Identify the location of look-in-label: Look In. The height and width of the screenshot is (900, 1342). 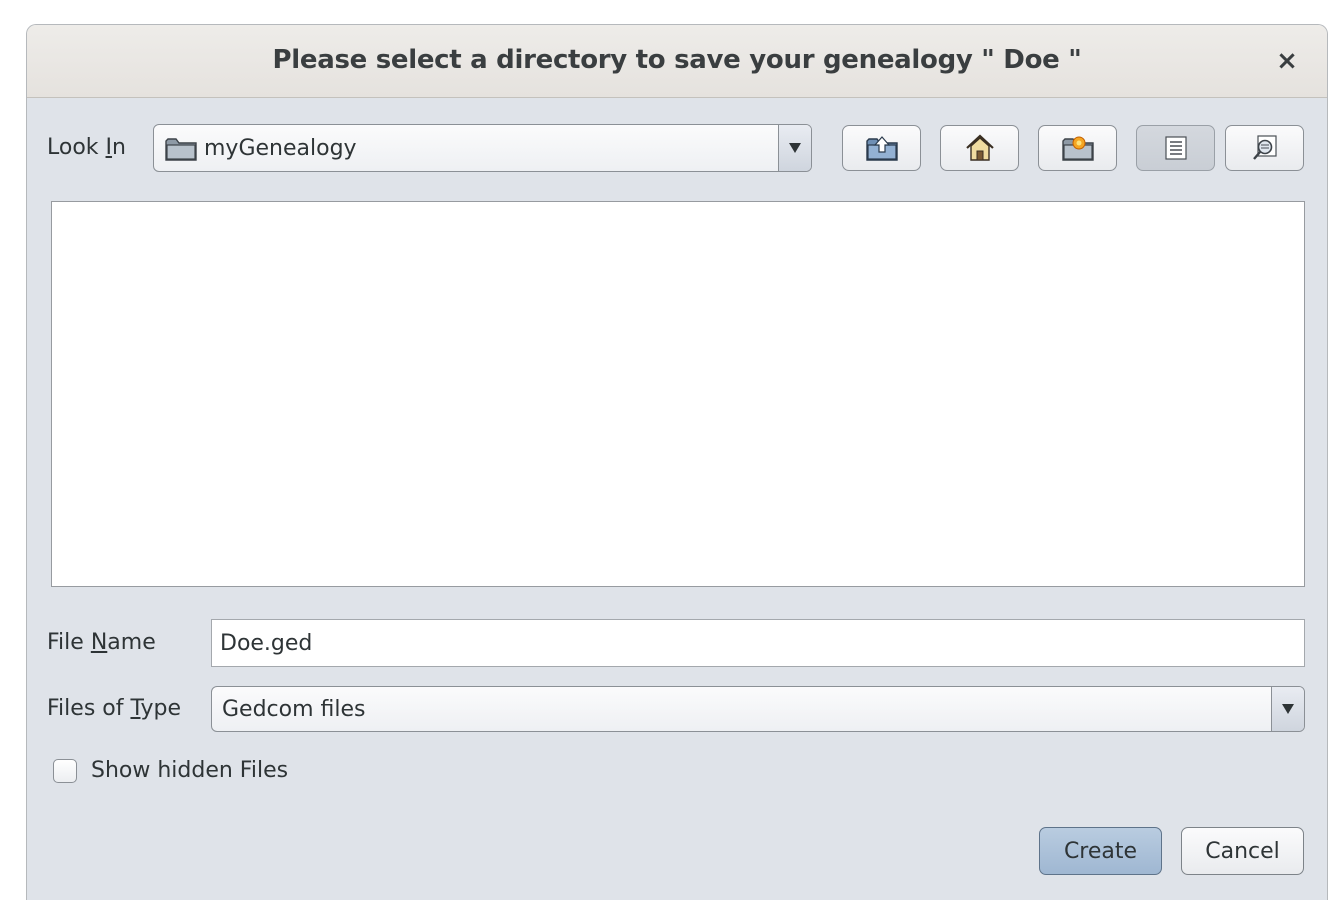
(86, 147).